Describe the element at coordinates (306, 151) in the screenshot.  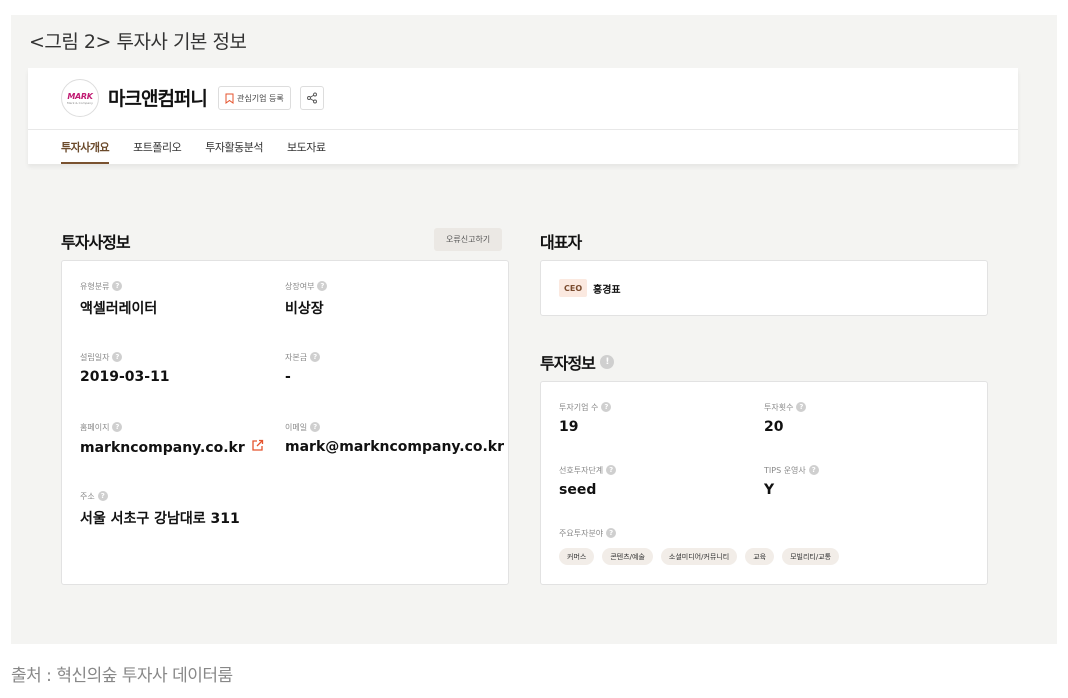
I see `tab-press: 보도자료` at that location.